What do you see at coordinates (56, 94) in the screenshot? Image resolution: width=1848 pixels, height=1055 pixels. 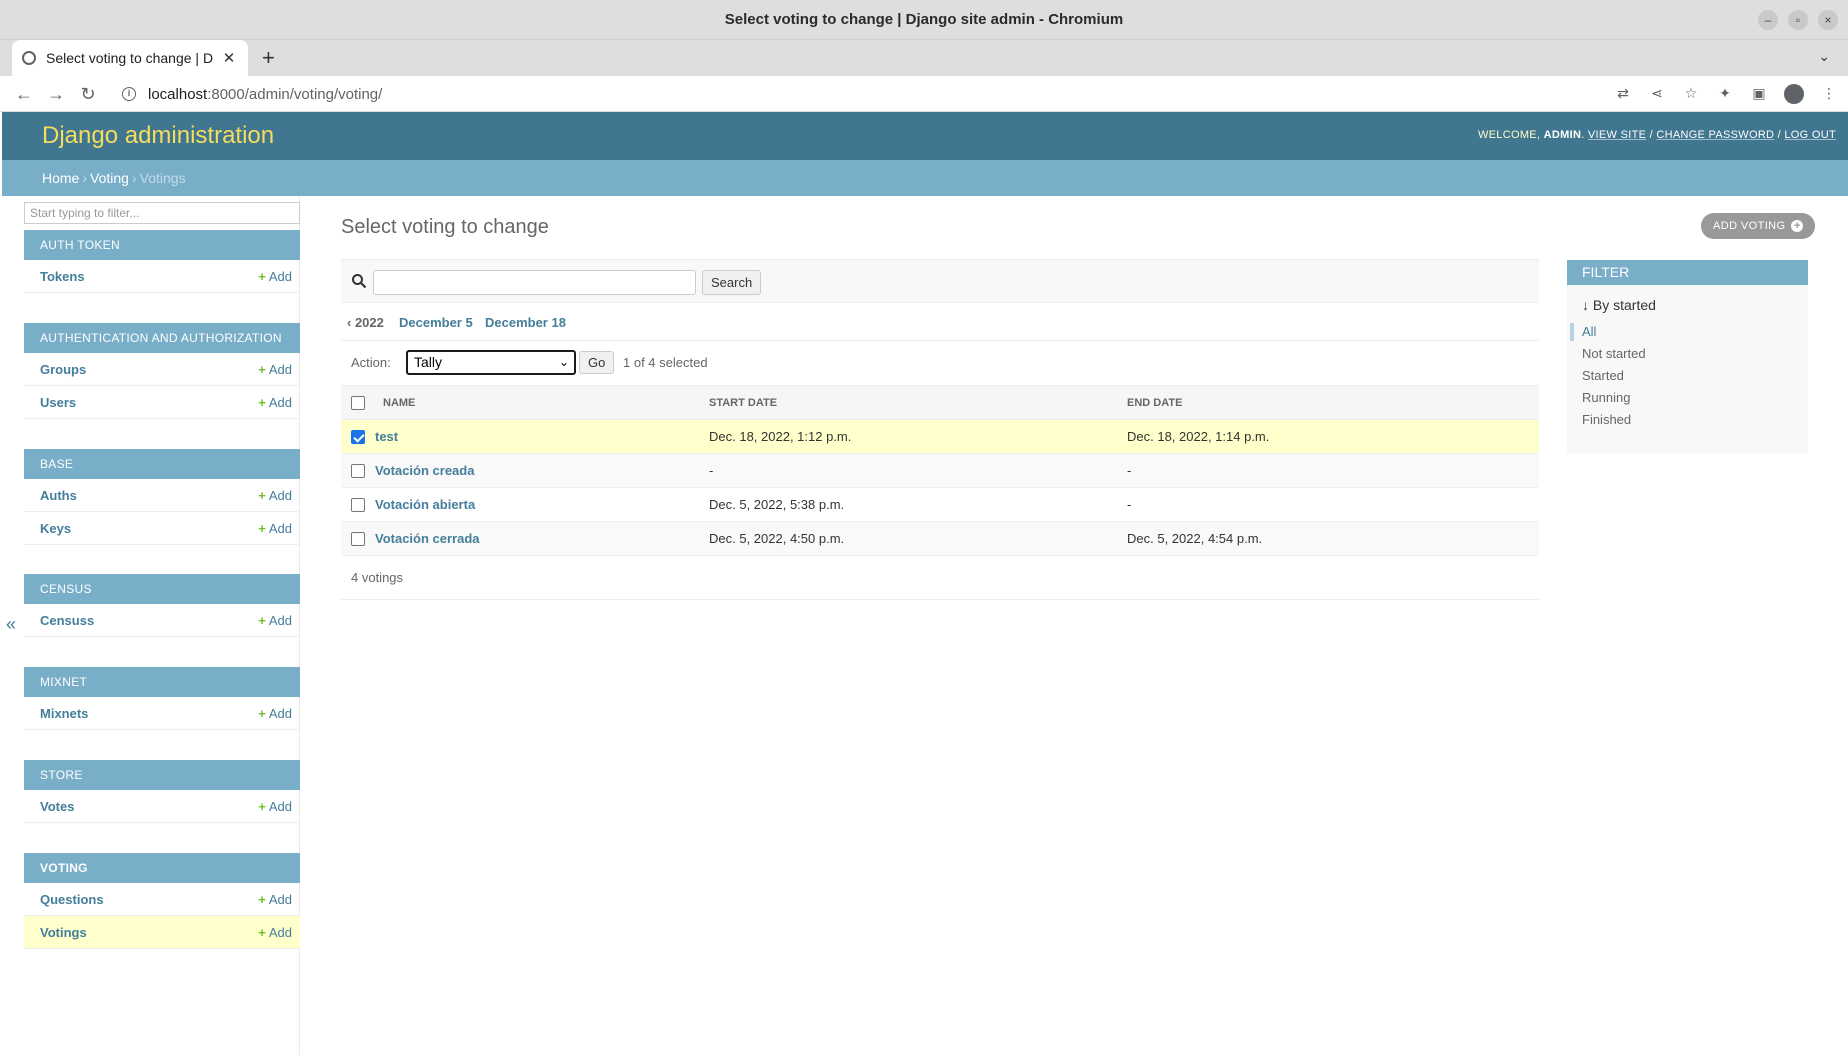 I see `forward-arrow-icon: →` at bounding box center [56, 94].